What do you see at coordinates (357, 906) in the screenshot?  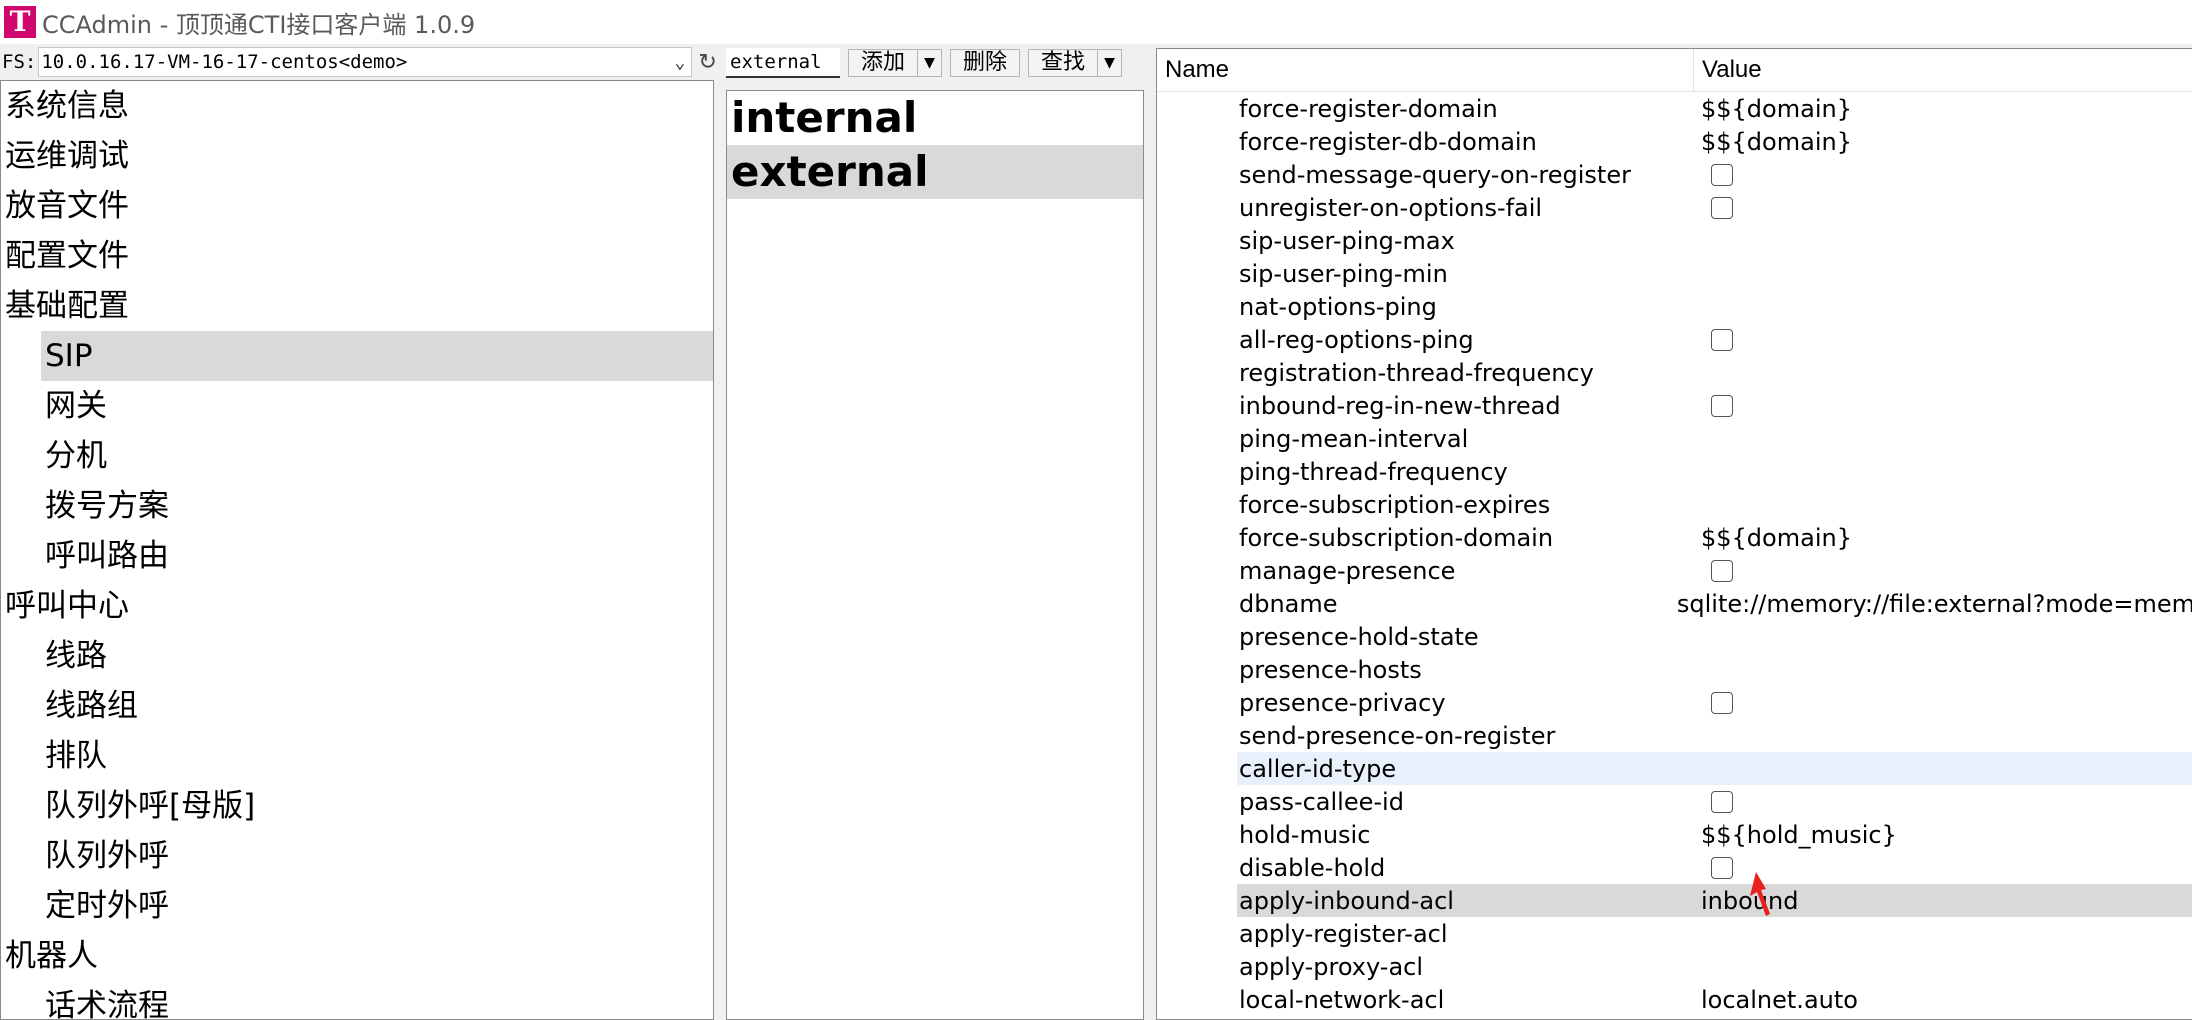 I see `tree-item: 定时外呼` at bounding box center [357, 906].